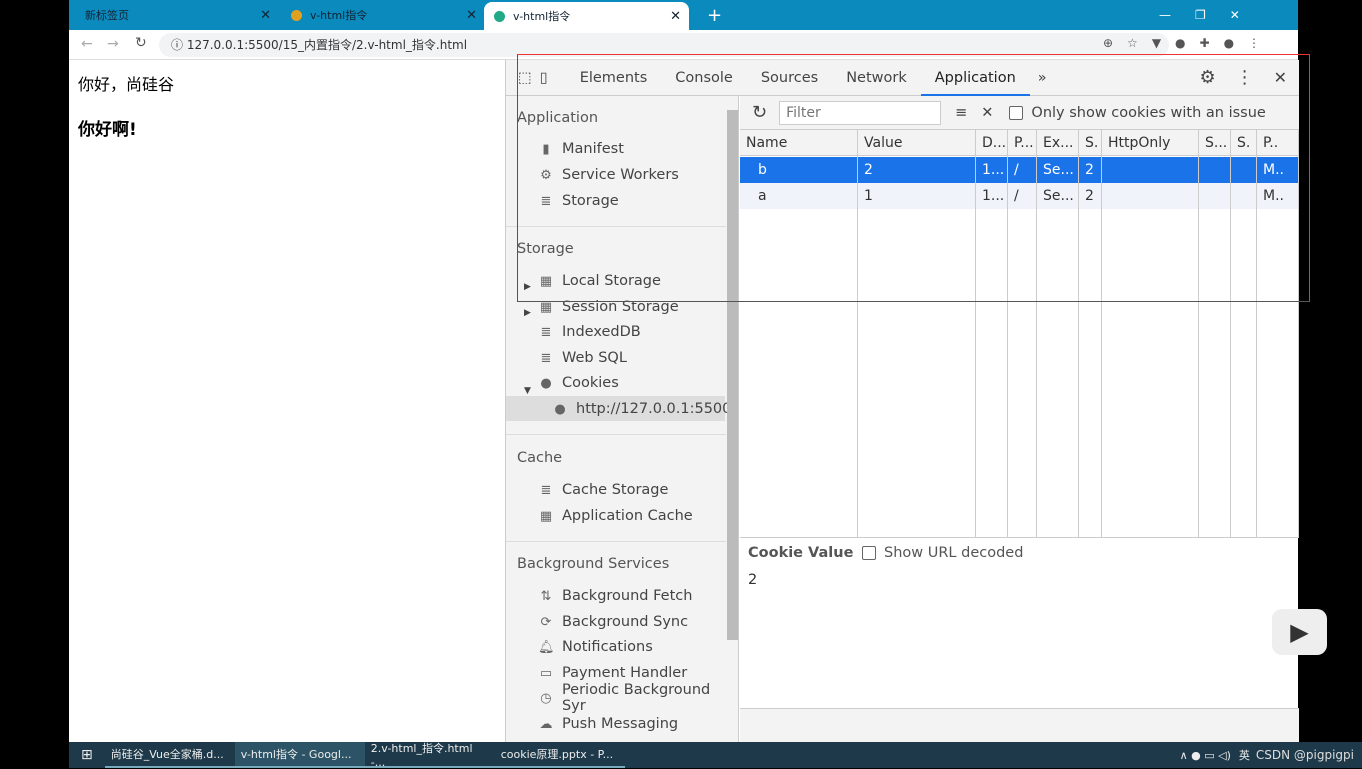 The image size is (1362, 769). I want to click on sidebar-item-indexeddb: ≣ IndexedDB, so click(589, 332).